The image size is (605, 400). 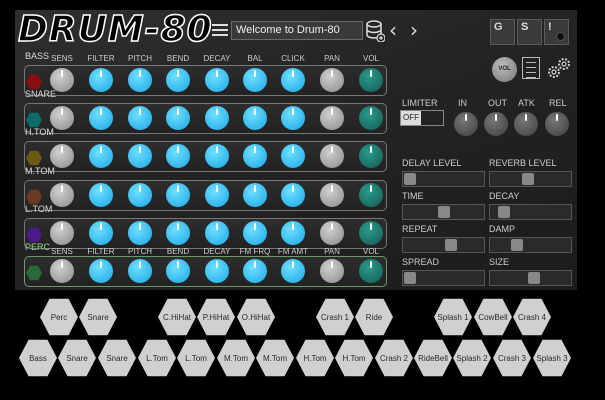 What do you see at coordinates (101, 118) in the screenshot?
I see `snare-filter-knob` at bounding box center [101, 118].